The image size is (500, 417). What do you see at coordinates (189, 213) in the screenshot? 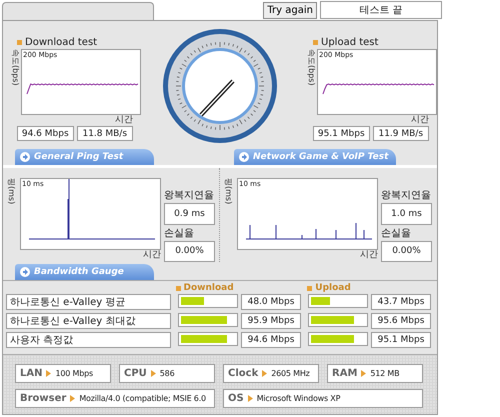
I see `latency-value: 0.9 ms` at bounding box center [189, 213].